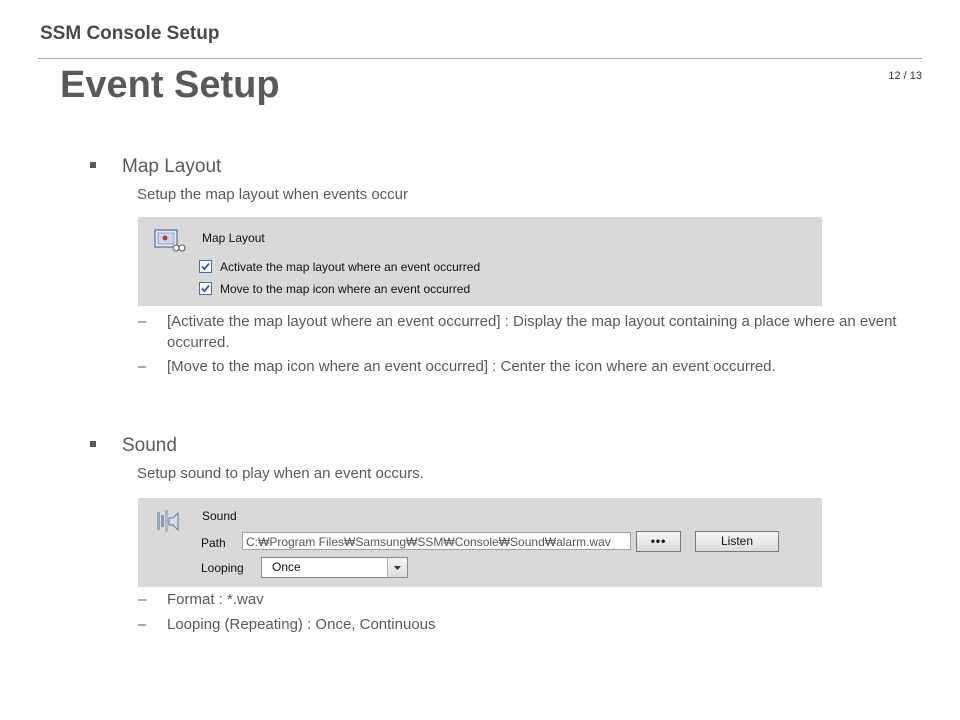  I want to click on note-text: Format : *.wav, so click(215, 599).